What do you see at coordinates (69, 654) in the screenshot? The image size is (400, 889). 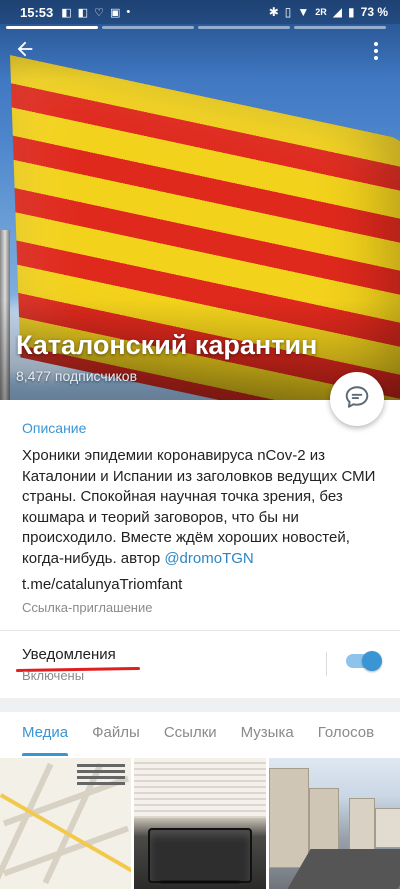 I see `notifications-label: Уведомления` at bounding box center [69, 654].